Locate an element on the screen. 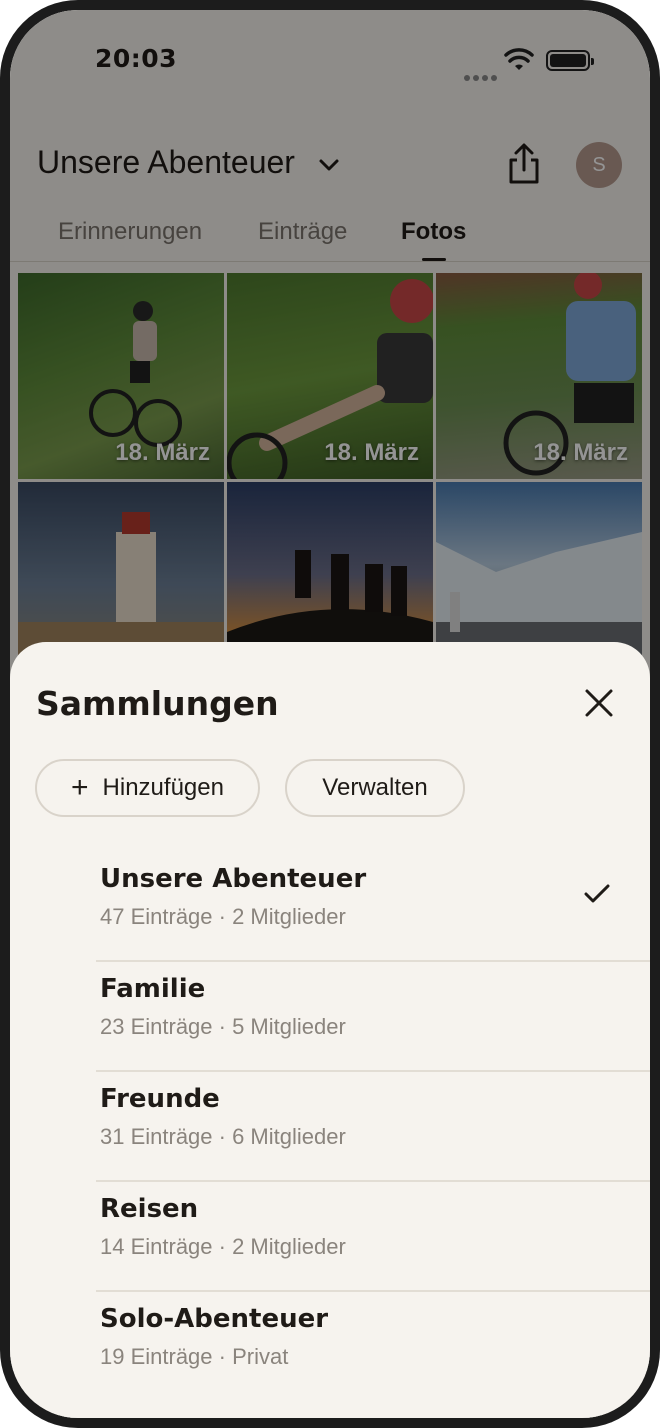 The image size is (660, 1428). plus-icon: + is located at coordinates (80, 787).